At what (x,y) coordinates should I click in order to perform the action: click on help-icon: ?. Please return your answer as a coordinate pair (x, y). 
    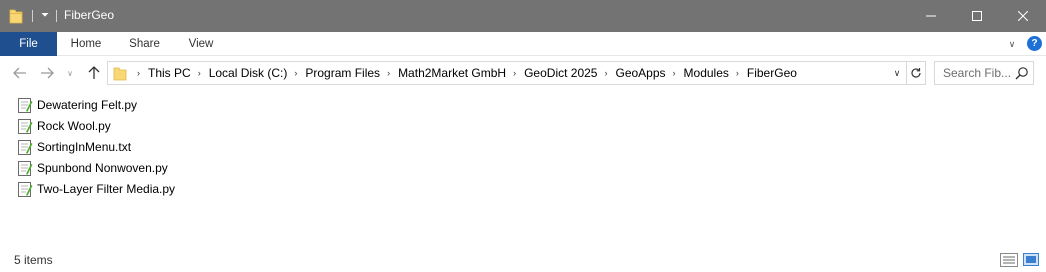
    Looking at the image, I should click on (1034, 43).